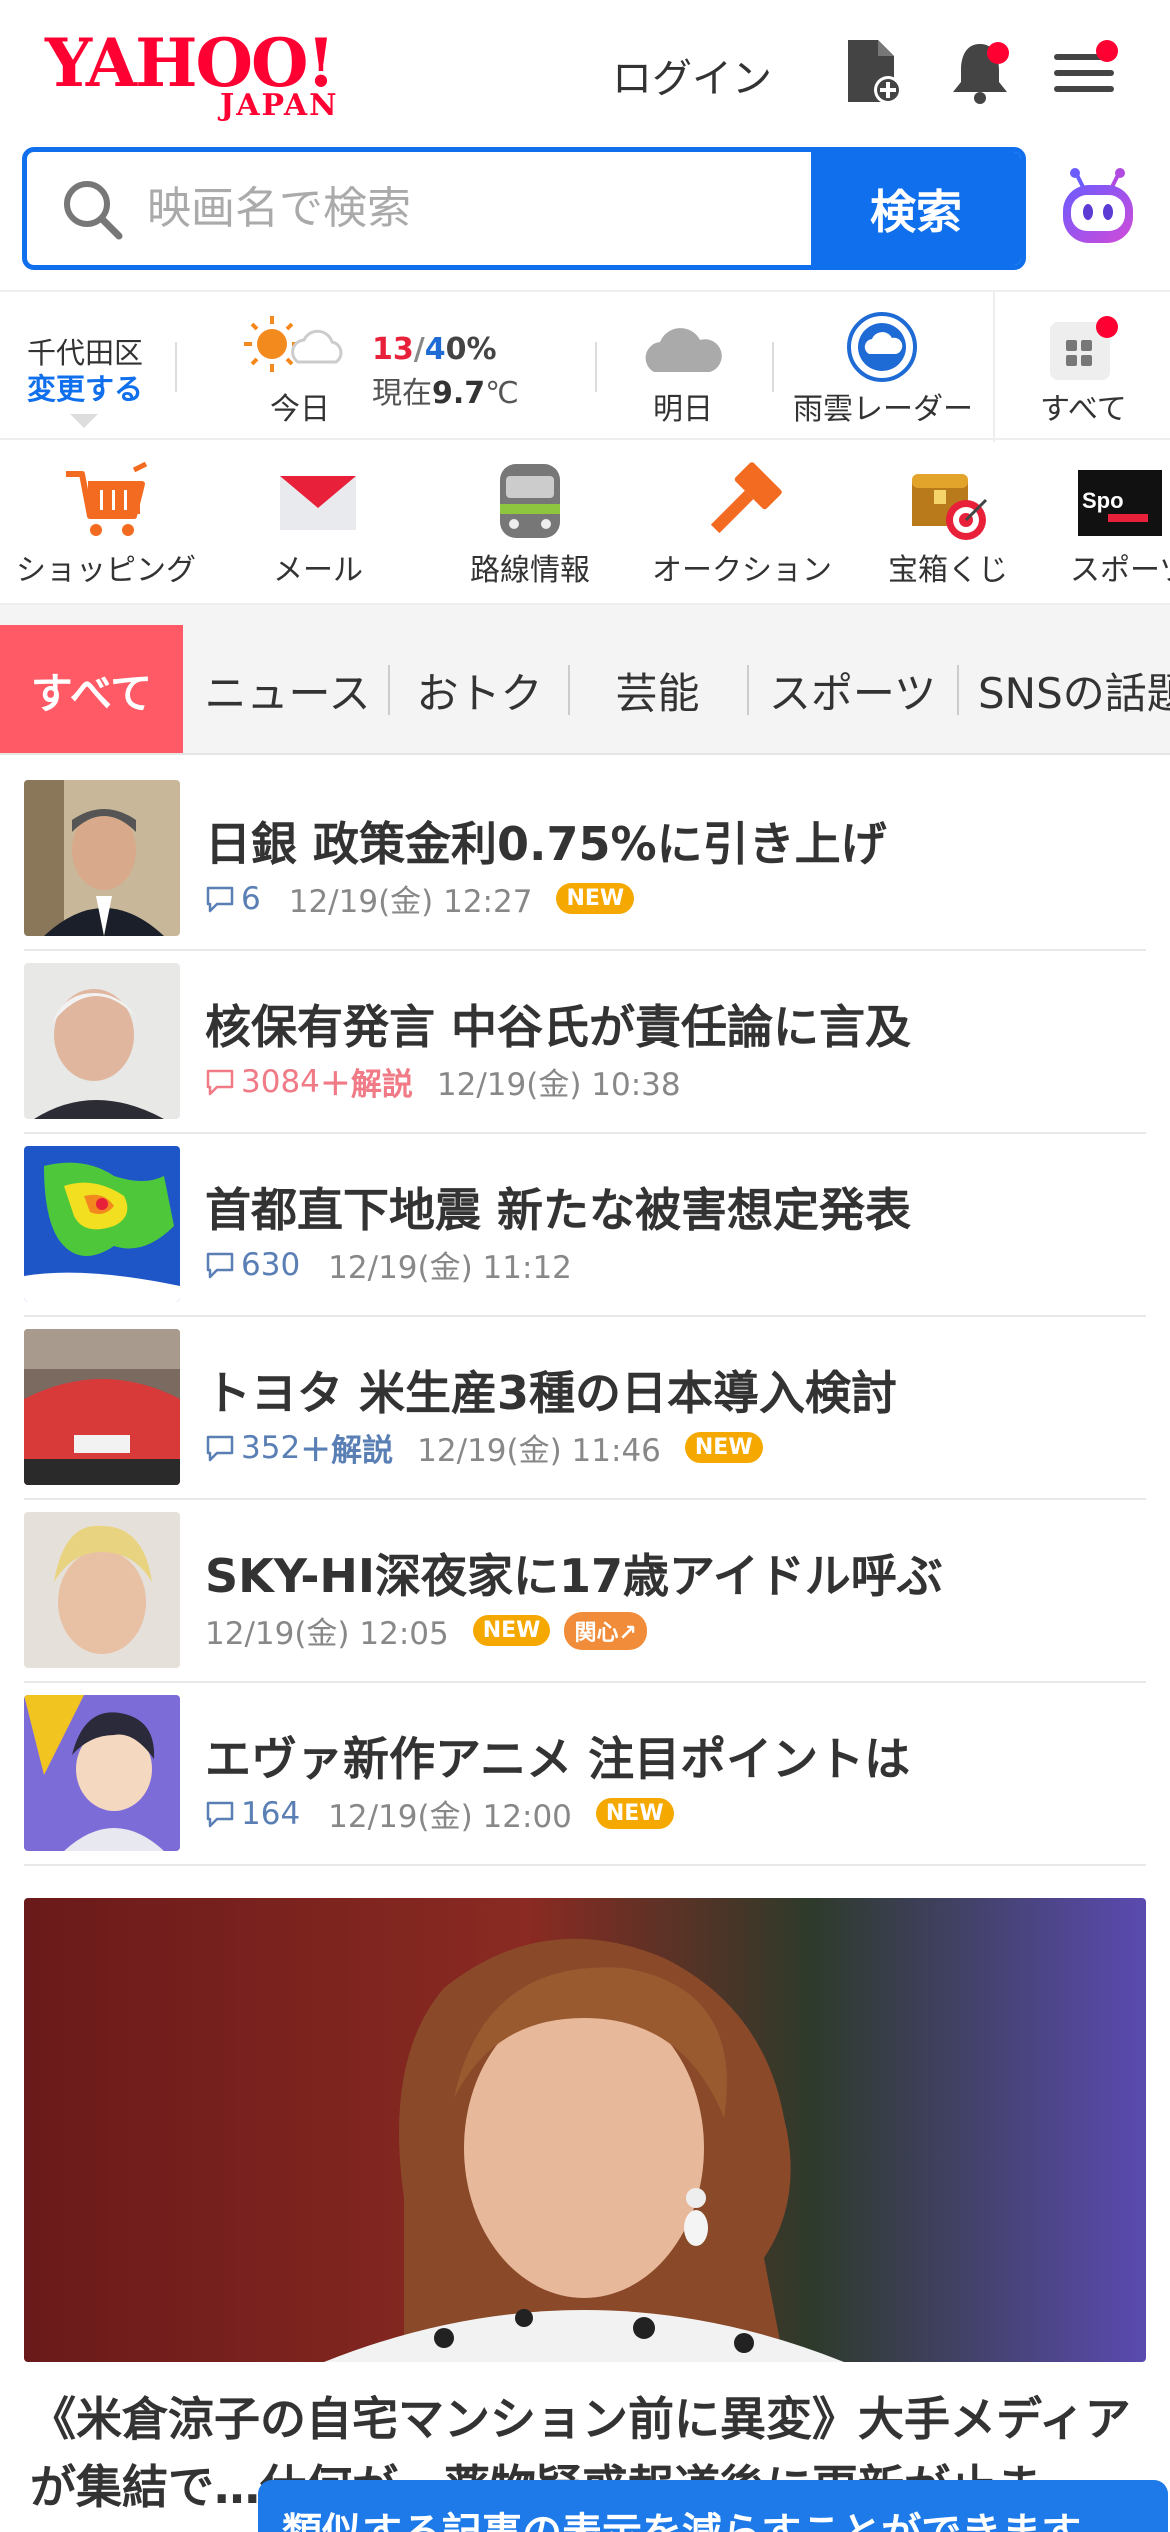 The height and width of the screenshot is (2532, 1170). I want to click on service-label: スポーツ, so click(1120, 570).